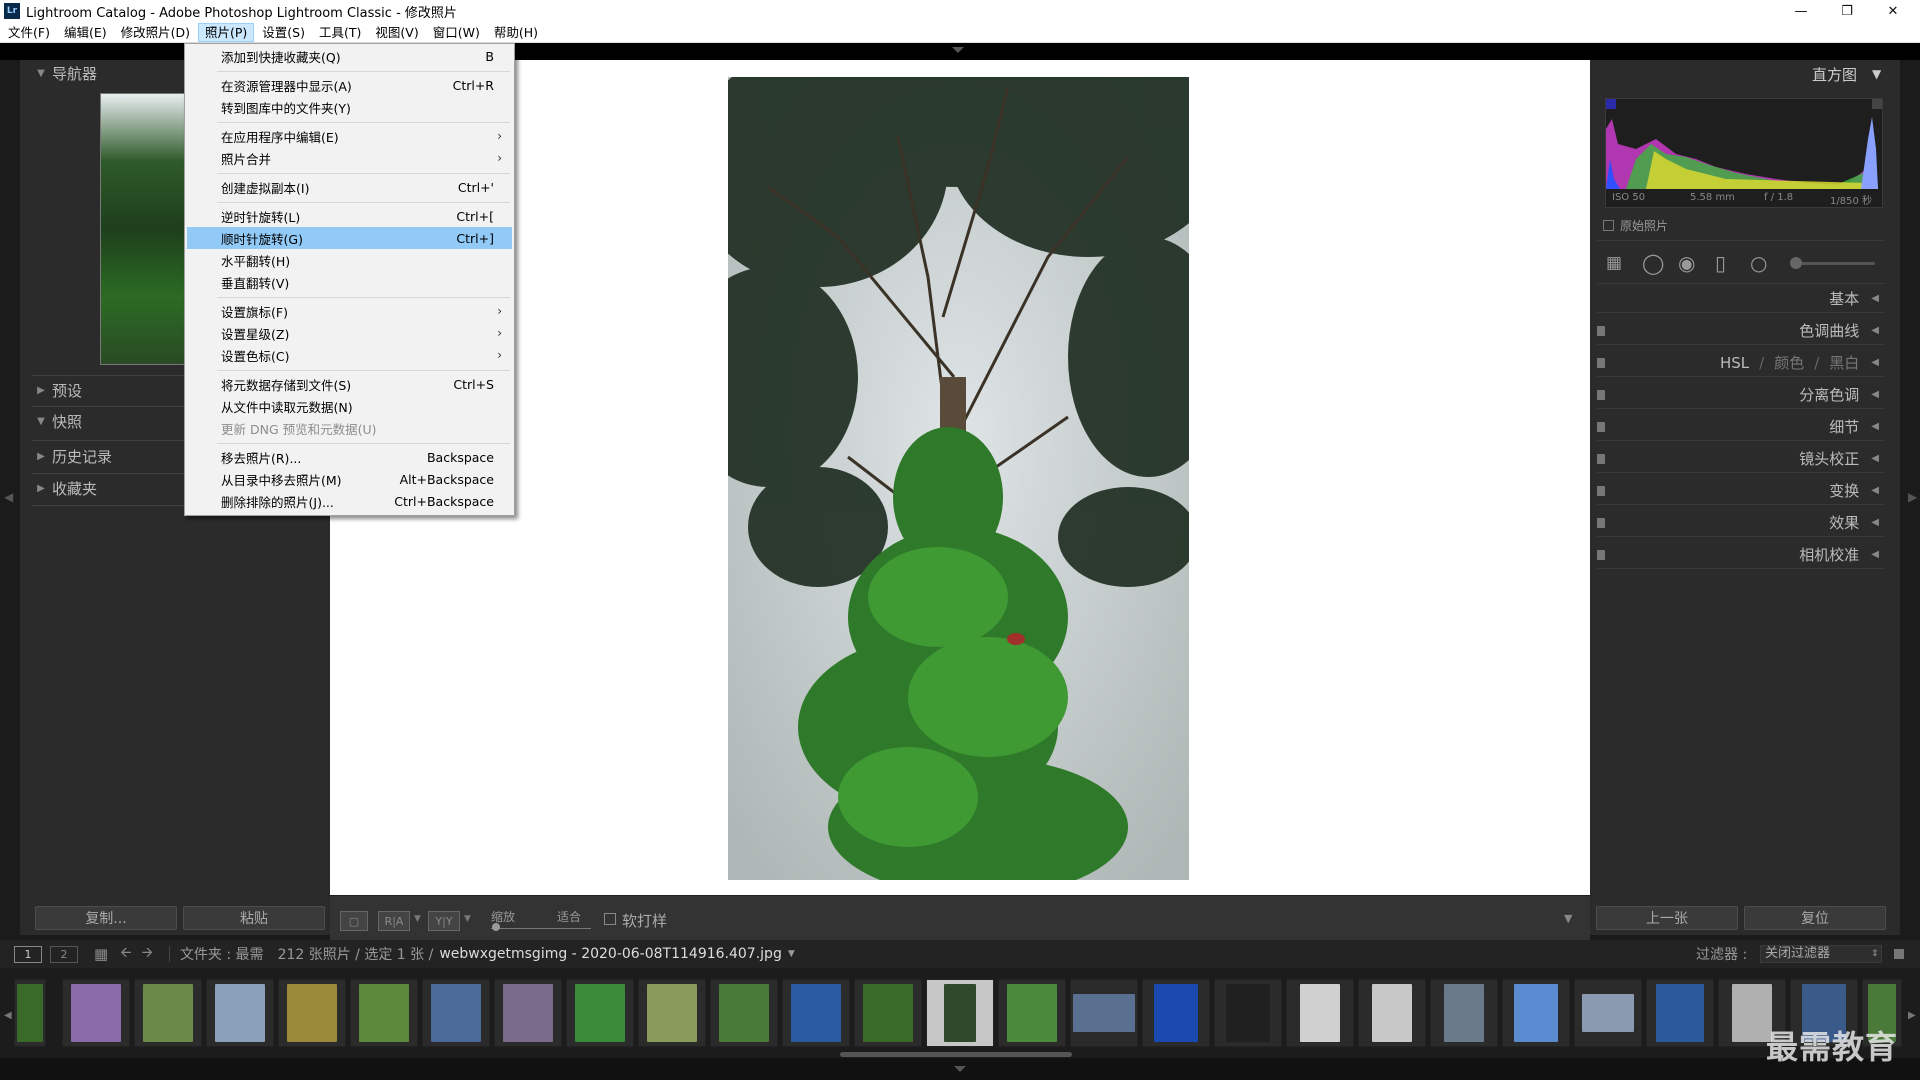  Describe the element at coordinates (1608, 225) in the screenshot. I see `original-photo-checkbox` at that location.